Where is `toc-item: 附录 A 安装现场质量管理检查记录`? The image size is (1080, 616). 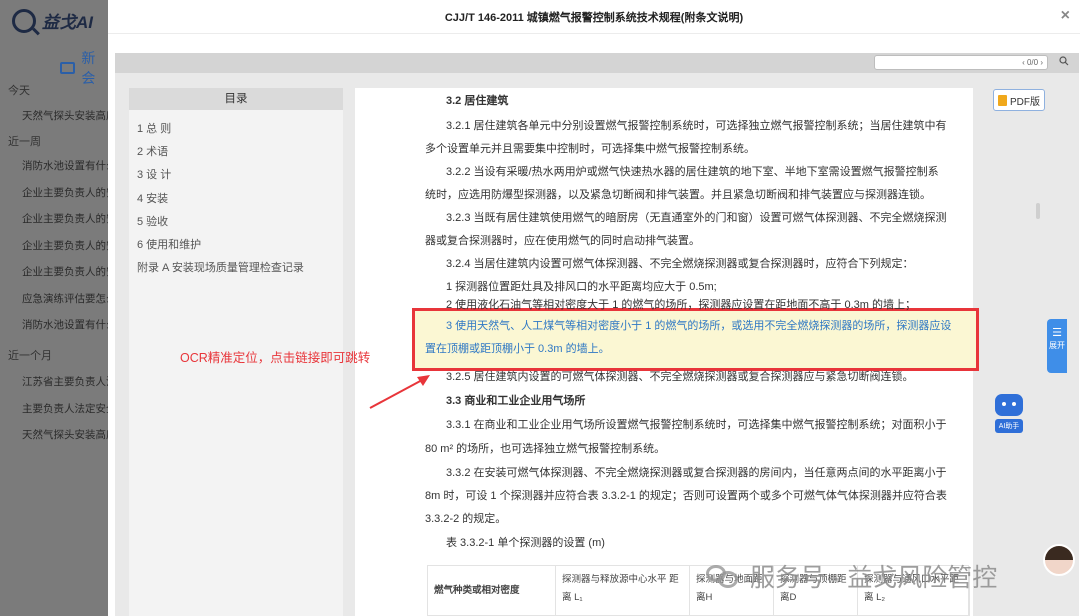 toc-item: 附录 A 安装现场质量管理检查记录 is located at coordinates (220, 267).